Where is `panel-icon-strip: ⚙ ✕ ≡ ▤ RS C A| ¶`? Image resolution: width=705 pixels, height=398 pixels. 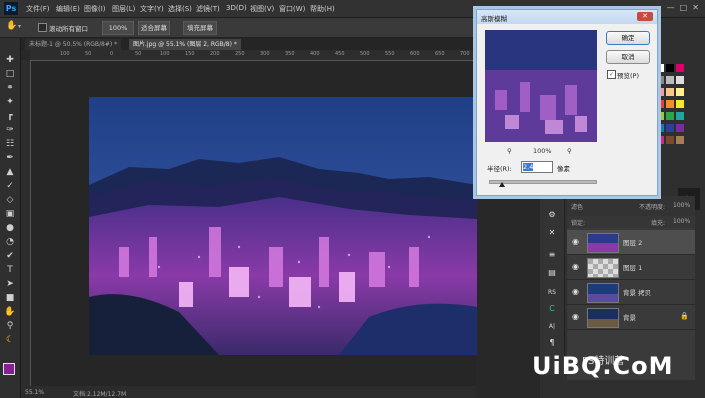 panel-icon-strip: ⚙ ✕ ≡ ▤ RS C A| ¶ is located at coordinates (552, 285).